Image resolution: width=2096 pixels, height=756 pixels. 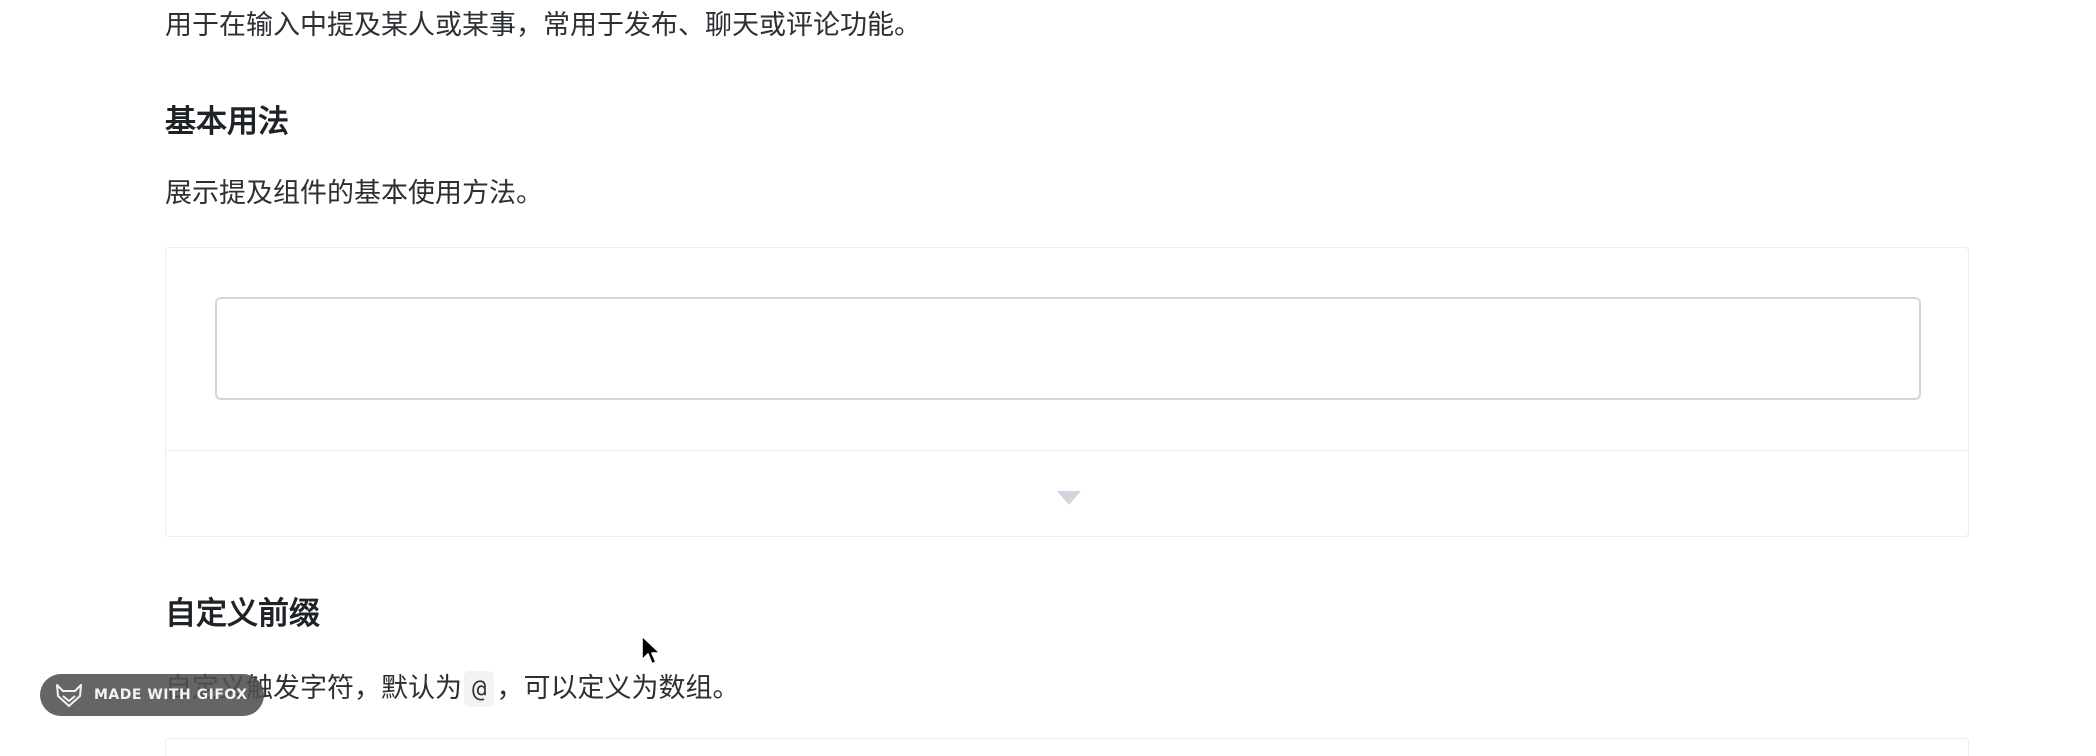 What do you see at coordinates (69, 695) in the screenshot?
I see `fox-icon` at bounding box center [69, 695].